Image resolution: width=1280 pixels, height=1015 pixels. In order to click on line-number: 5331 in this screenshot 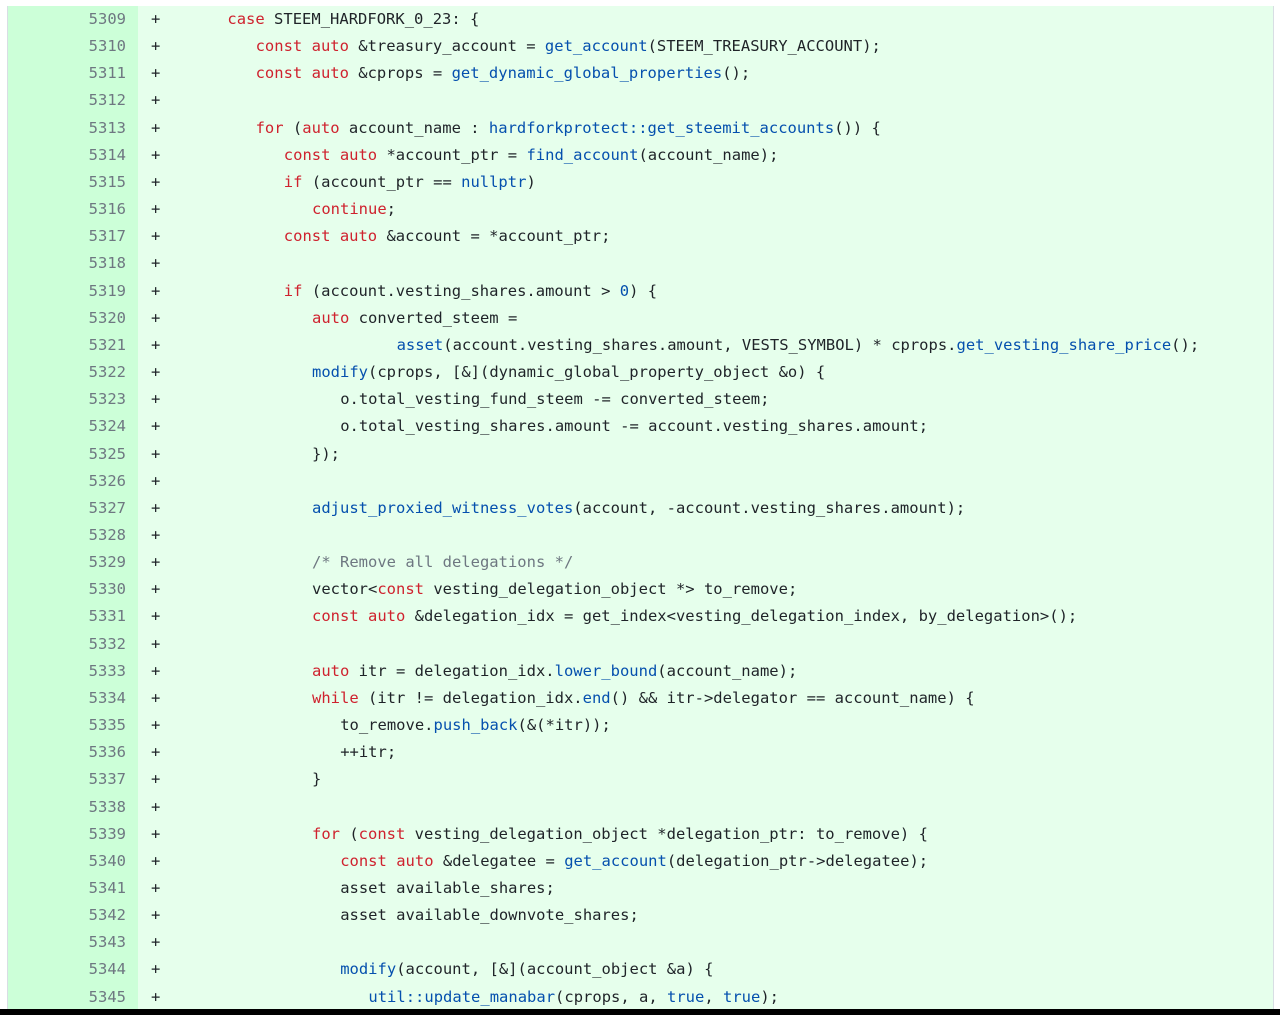, I will do `click(67, 616)`.